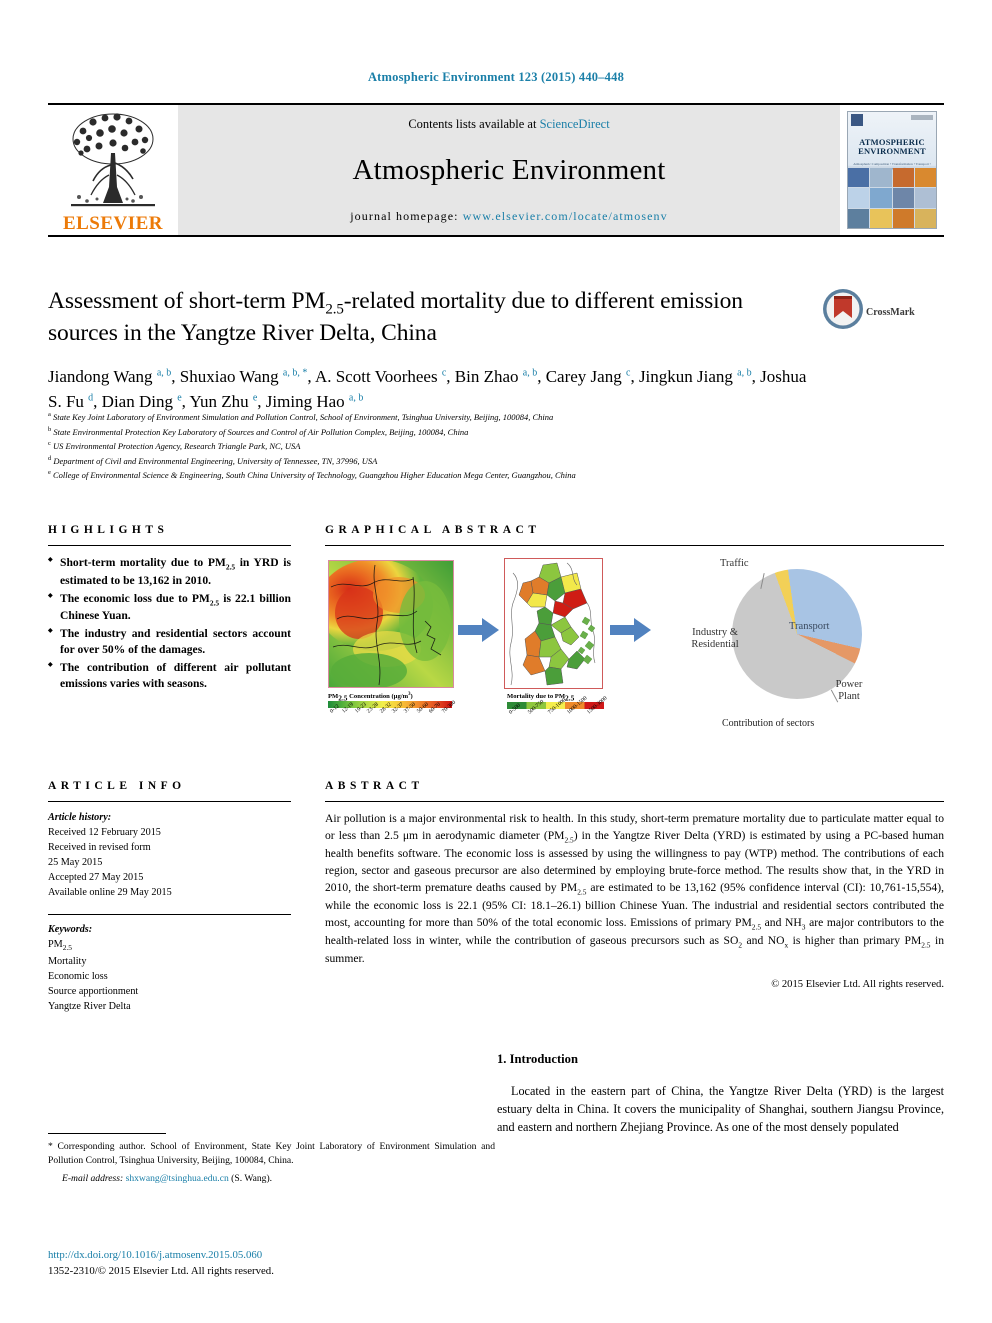  Describe the element at coordinates (89, 1006) in the screenshot. I see `keyword-item: Yangtze River Delta` at that location.